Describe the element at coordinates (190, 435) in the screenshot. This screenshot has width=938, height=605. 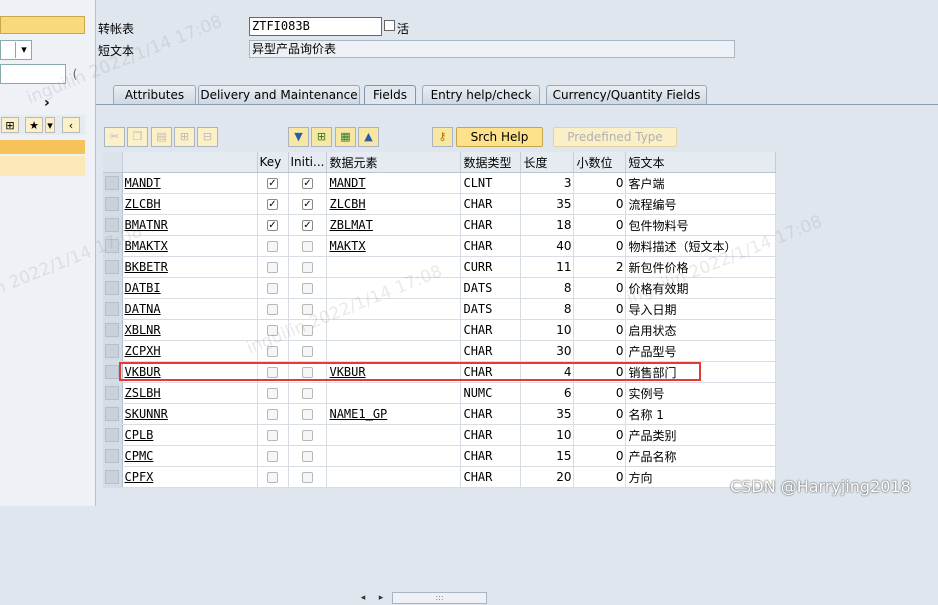
I see `field-name-cell: CPLB` at that location.